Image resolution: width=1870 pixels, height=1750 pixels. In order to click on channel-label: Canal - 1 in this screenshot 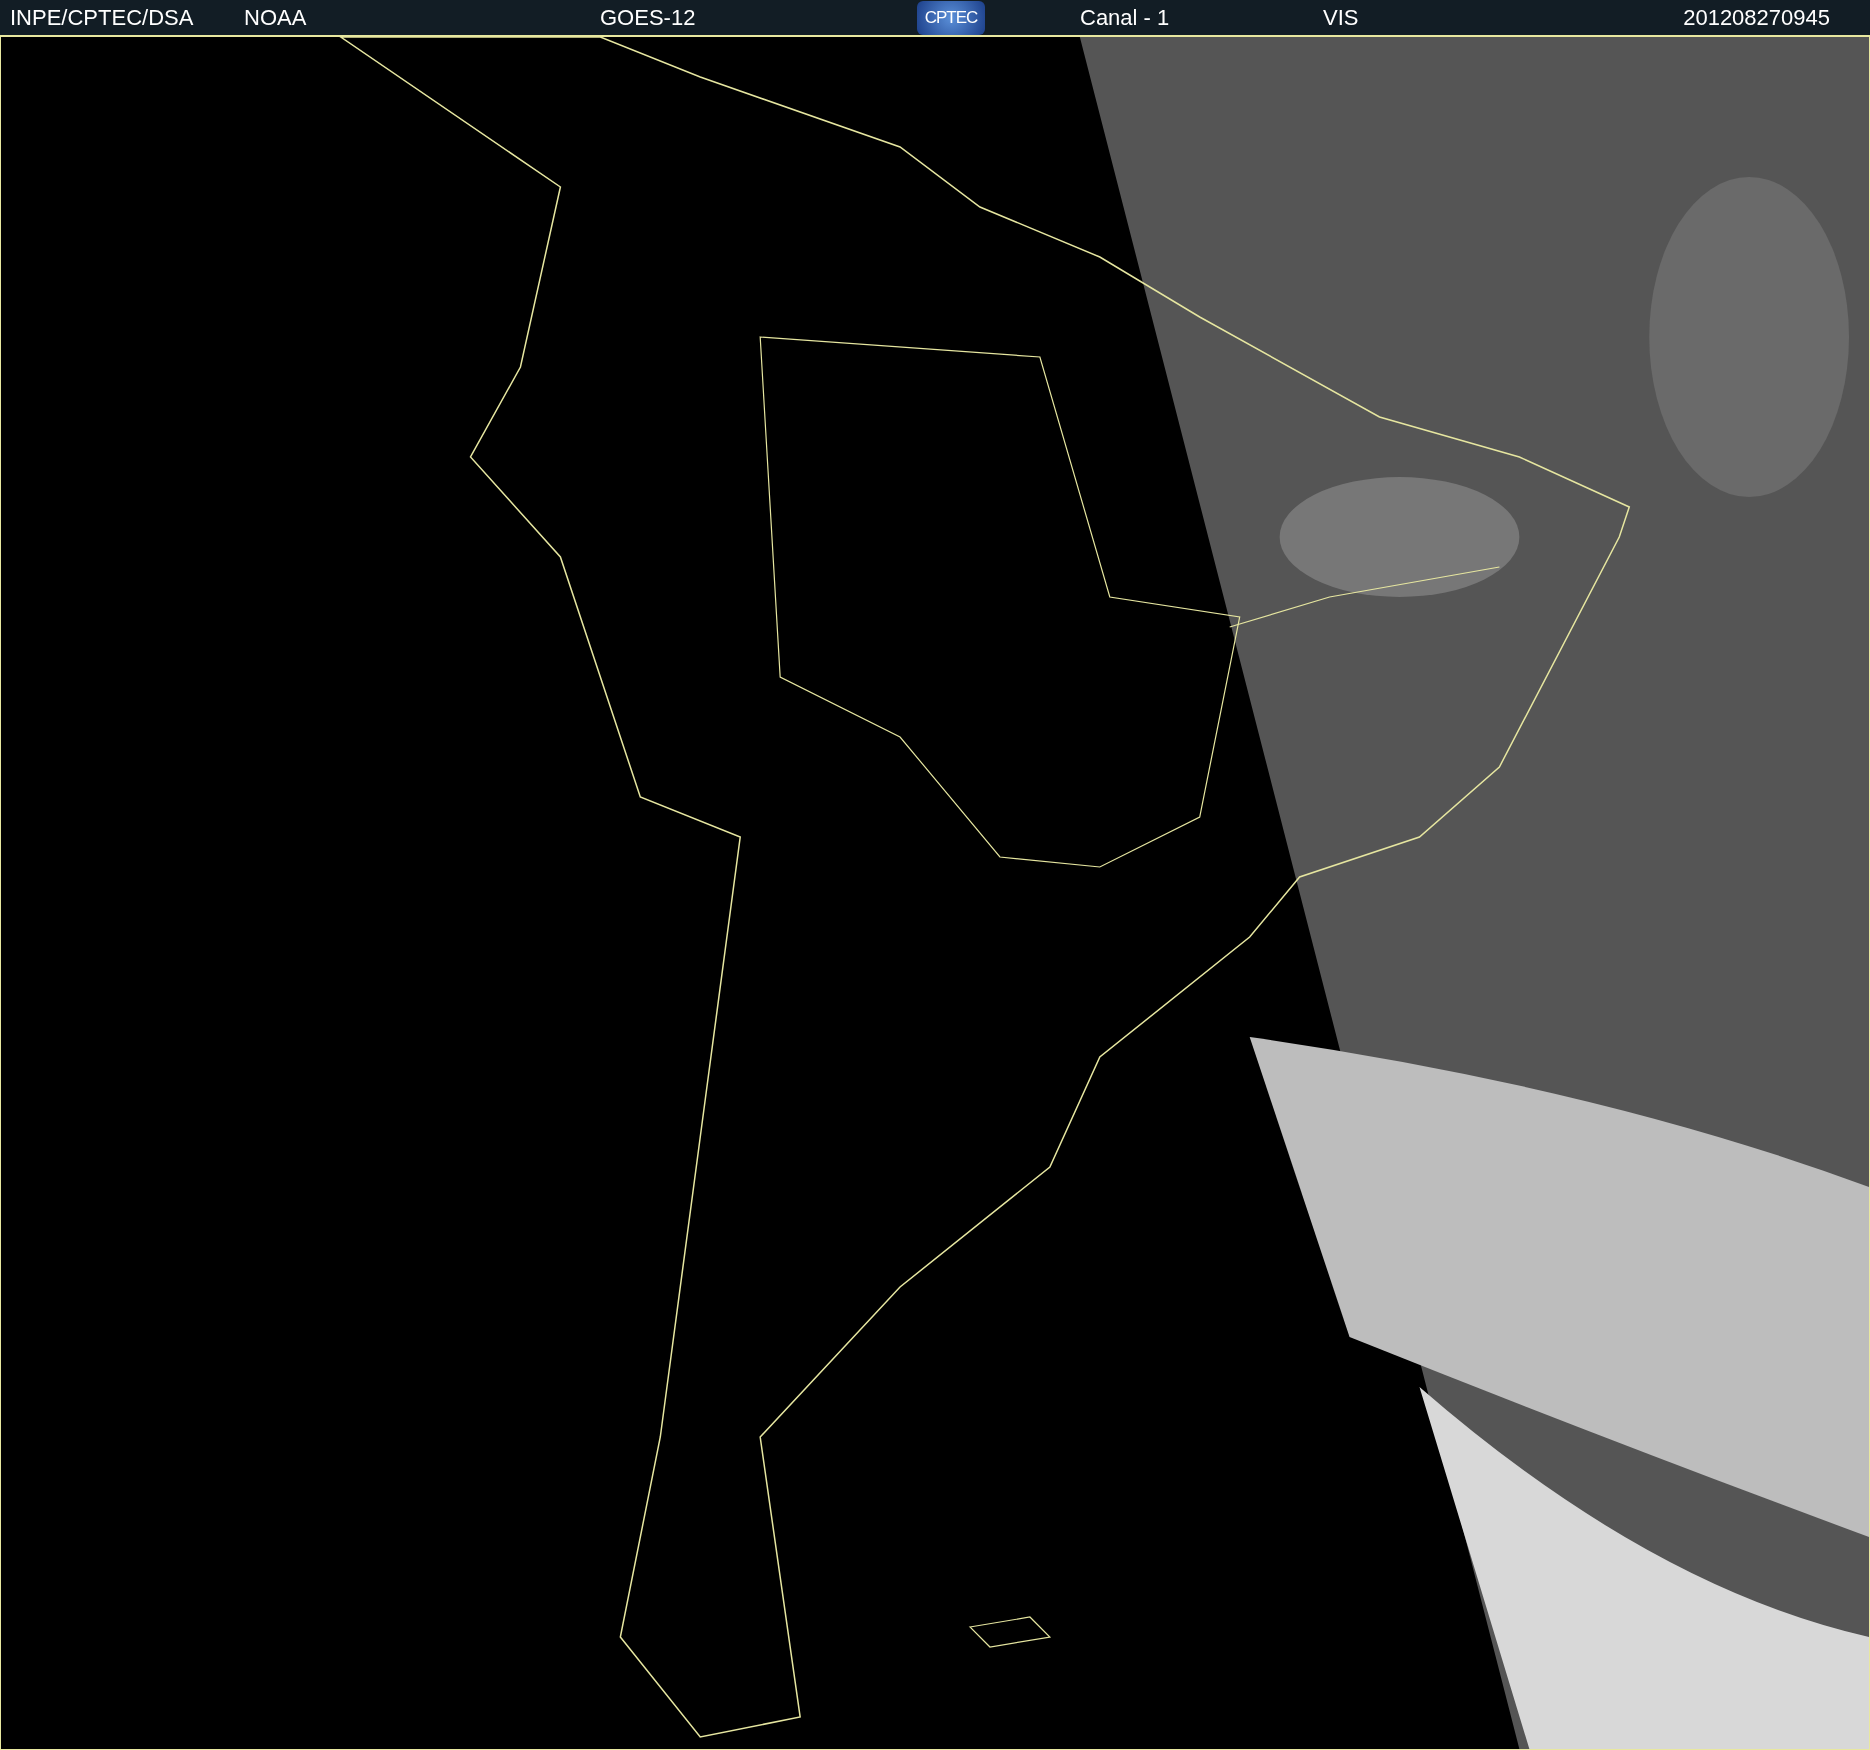, I will do `click(1125, 18)`.